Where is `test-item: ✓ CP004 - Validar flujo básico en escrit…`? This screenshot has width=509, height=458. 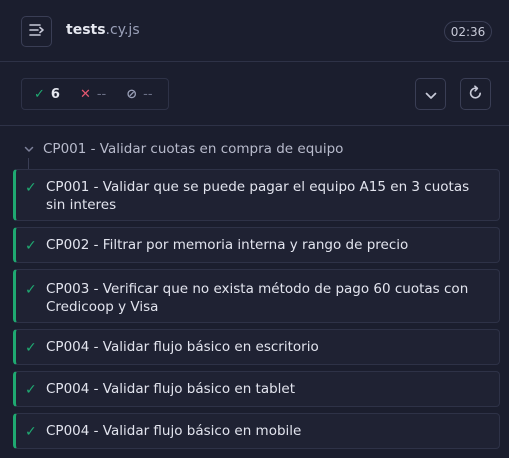 test-item: ✓ CP004 - Validar flujo básico en escrit… is located at coordinates (256, 347).